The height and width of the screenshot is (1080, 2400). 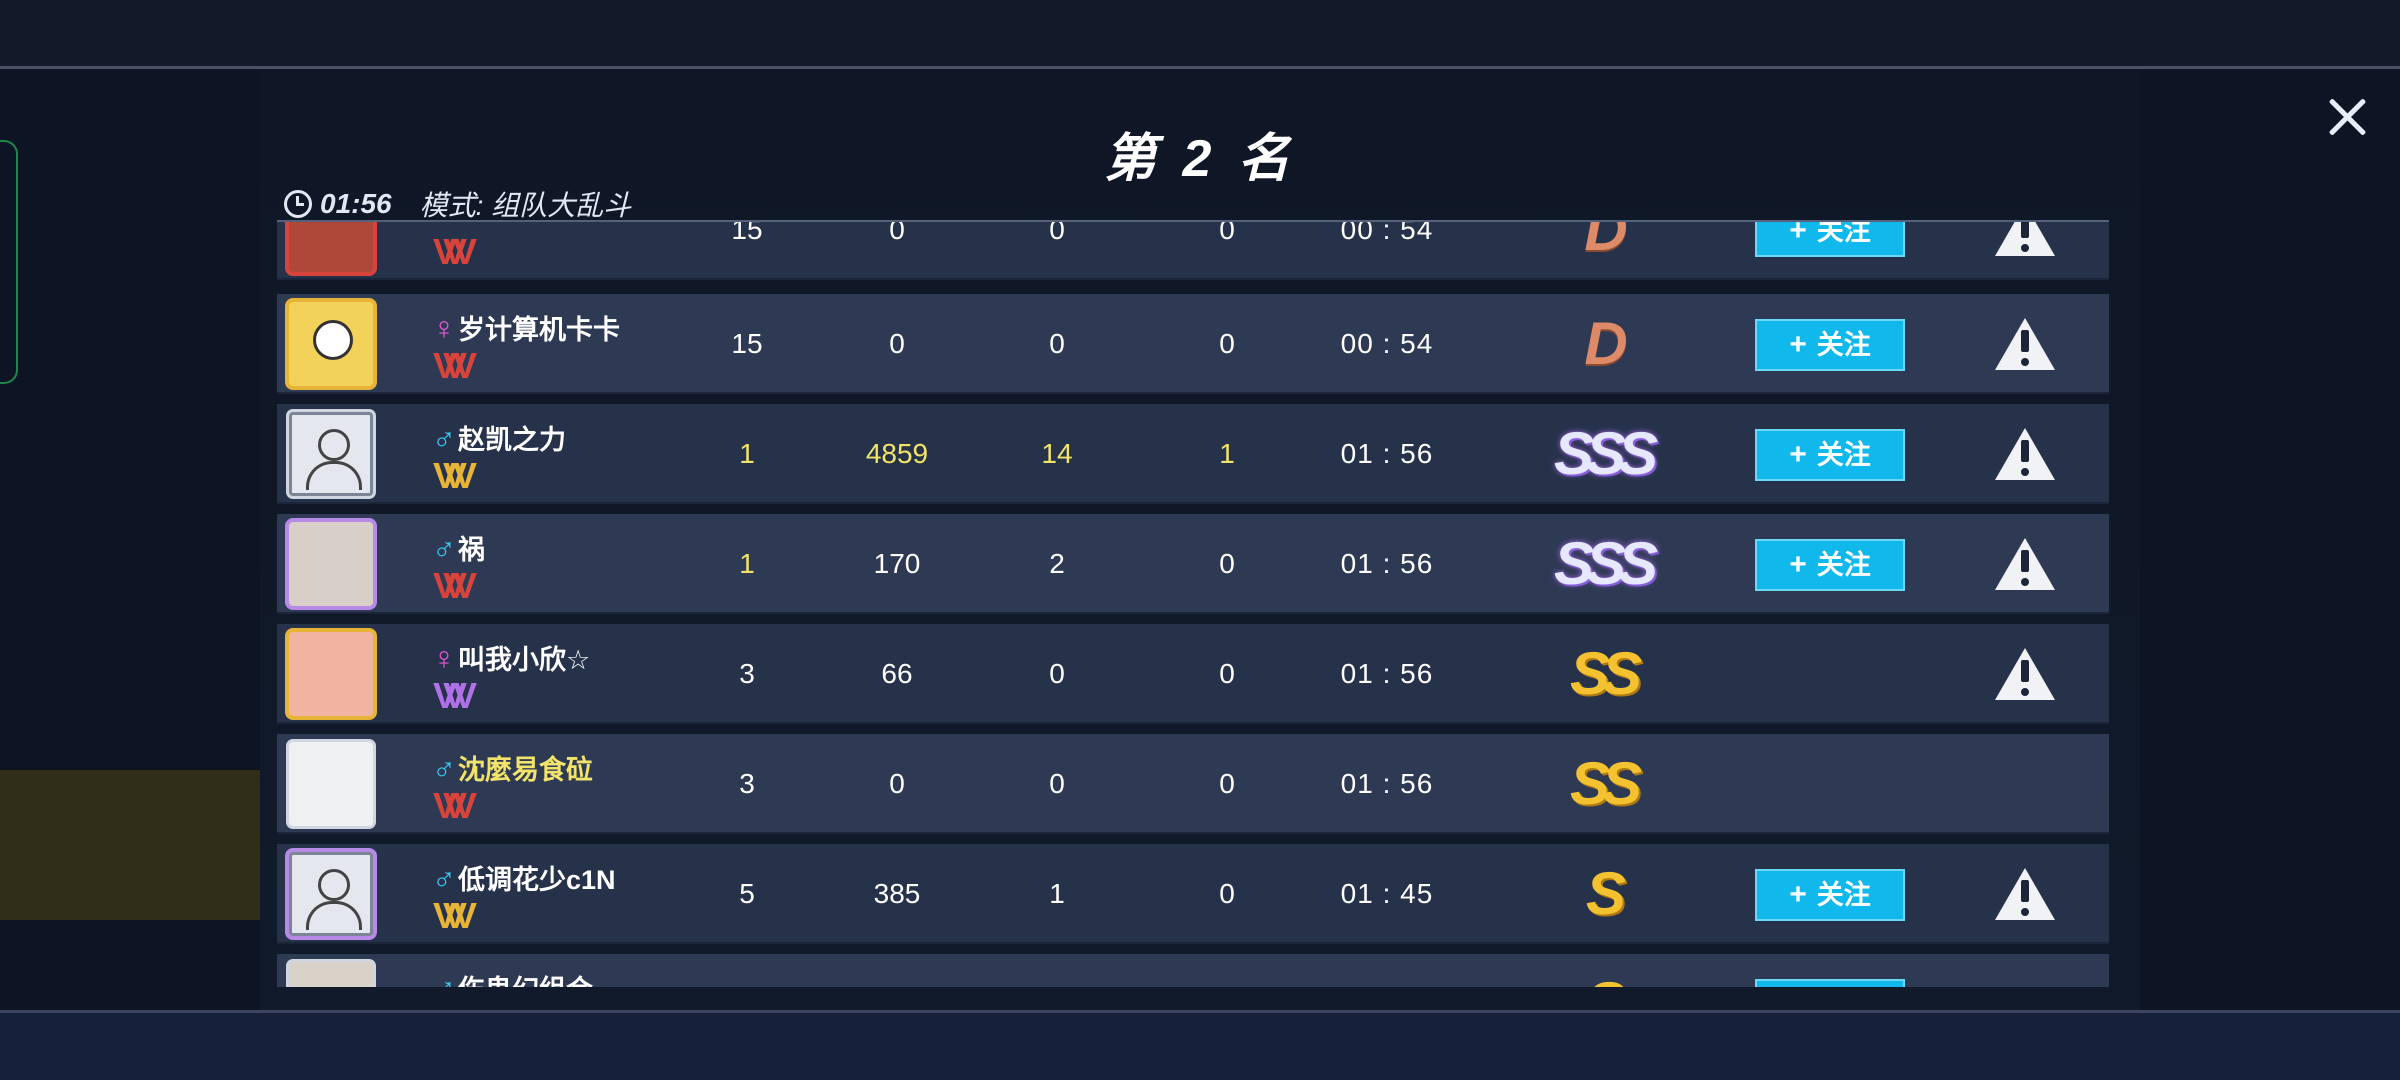 I want to click on player-row: ♂ VVV 15 0 0 0 00 : 54 D +关注, so click(x=1193, y=250).